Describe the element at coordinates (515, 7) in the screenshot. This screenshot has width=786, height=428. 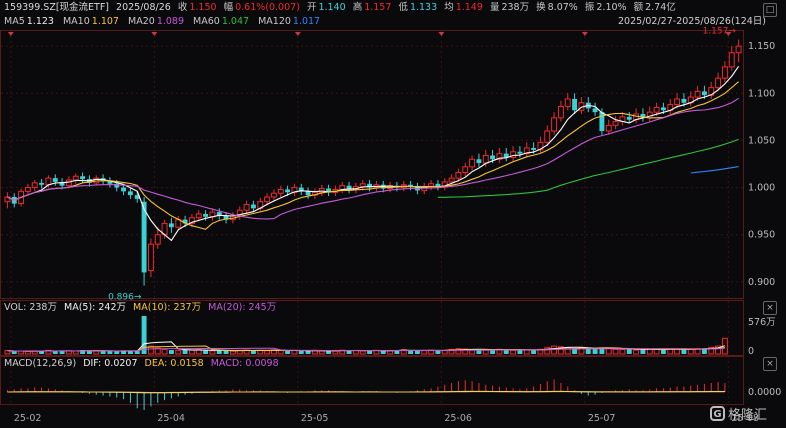
I see `volume-value: 238万` at that location.